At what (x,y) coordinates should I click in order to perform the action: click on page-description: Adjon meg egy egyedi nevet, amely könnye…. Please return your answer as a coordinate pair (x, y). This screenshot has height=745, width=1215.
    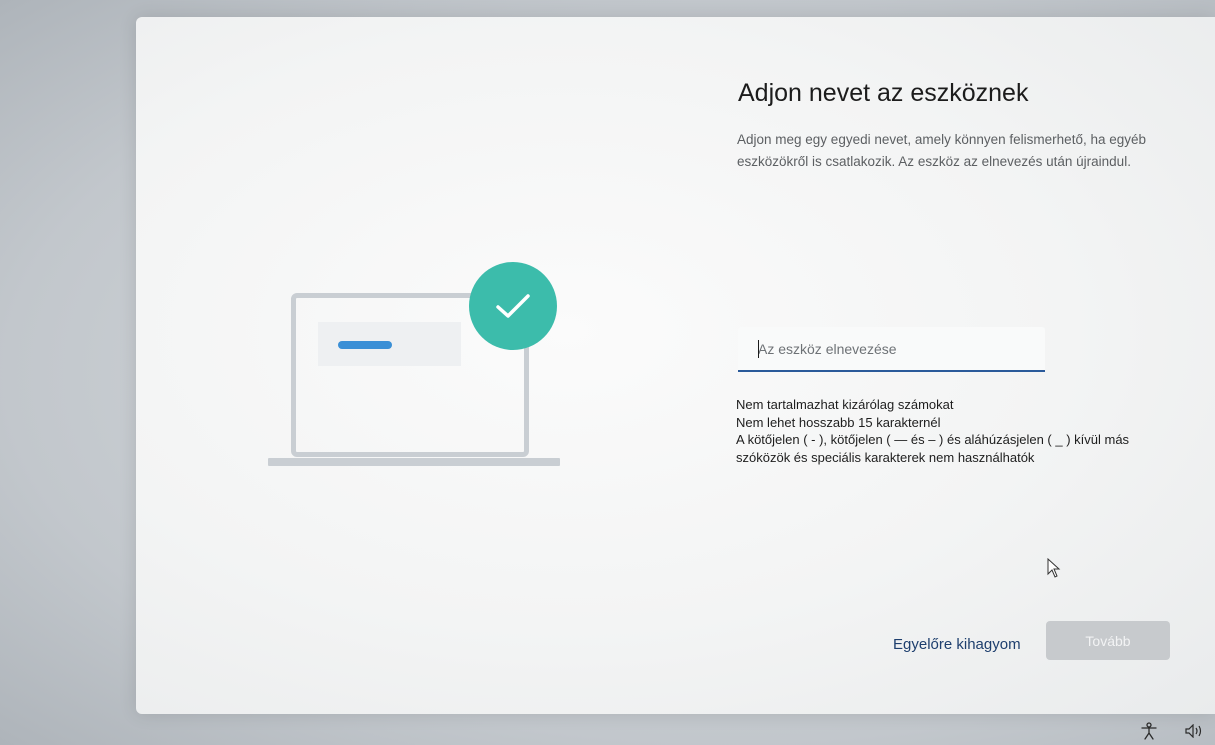
    Looking at the image, I should click on (942, 150).